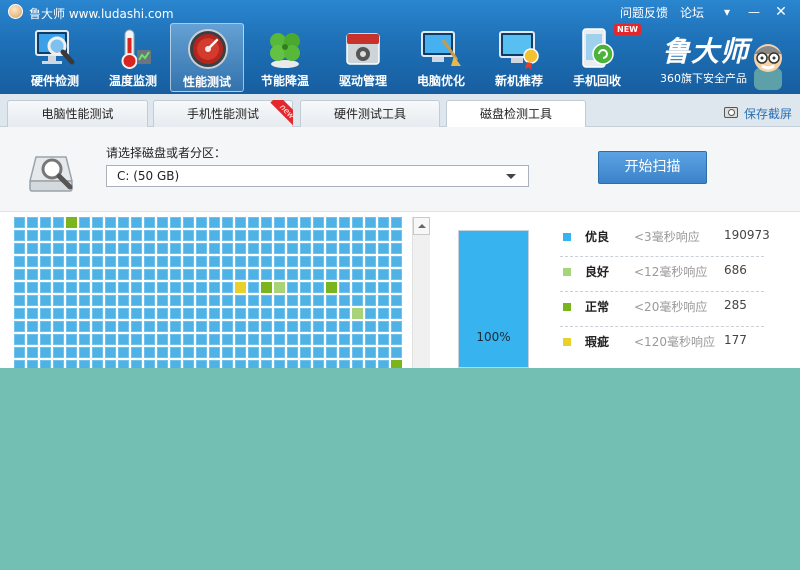 This screenshot has width=800, height=570. Describe the element at coordinates (223, 113) in the screenshot. I see `tab-phone-performance: 手机性能测试 new` at that location.